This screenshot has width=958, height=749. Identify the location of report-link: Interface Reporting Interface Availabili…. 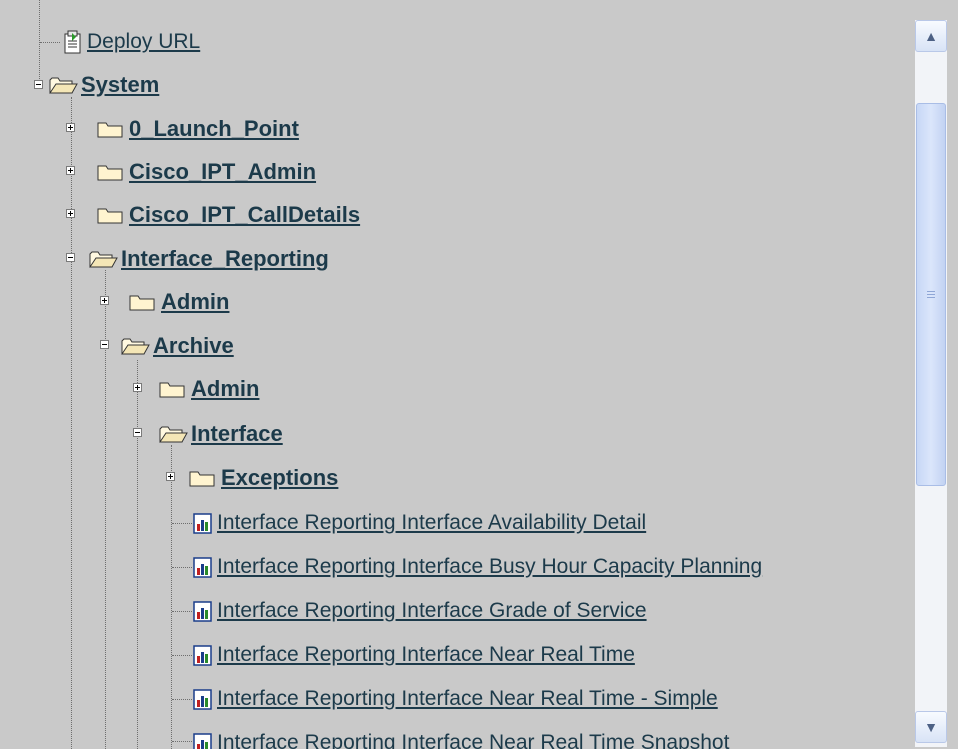
(431, 523).